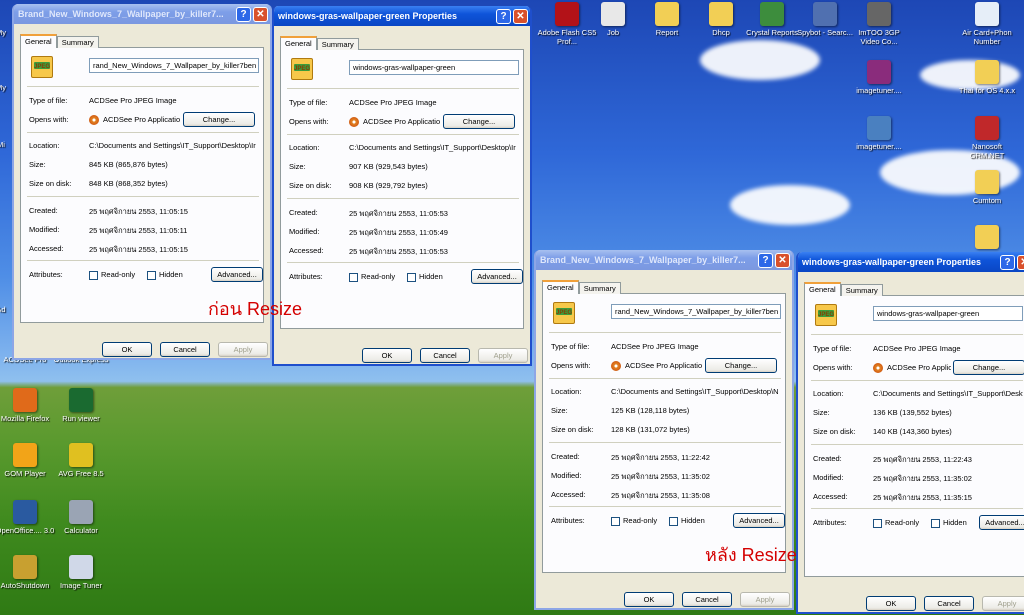 This screenshot has height=615, width=1024. I want to click on desktop-icon: GOM Player, so click(28, 460).